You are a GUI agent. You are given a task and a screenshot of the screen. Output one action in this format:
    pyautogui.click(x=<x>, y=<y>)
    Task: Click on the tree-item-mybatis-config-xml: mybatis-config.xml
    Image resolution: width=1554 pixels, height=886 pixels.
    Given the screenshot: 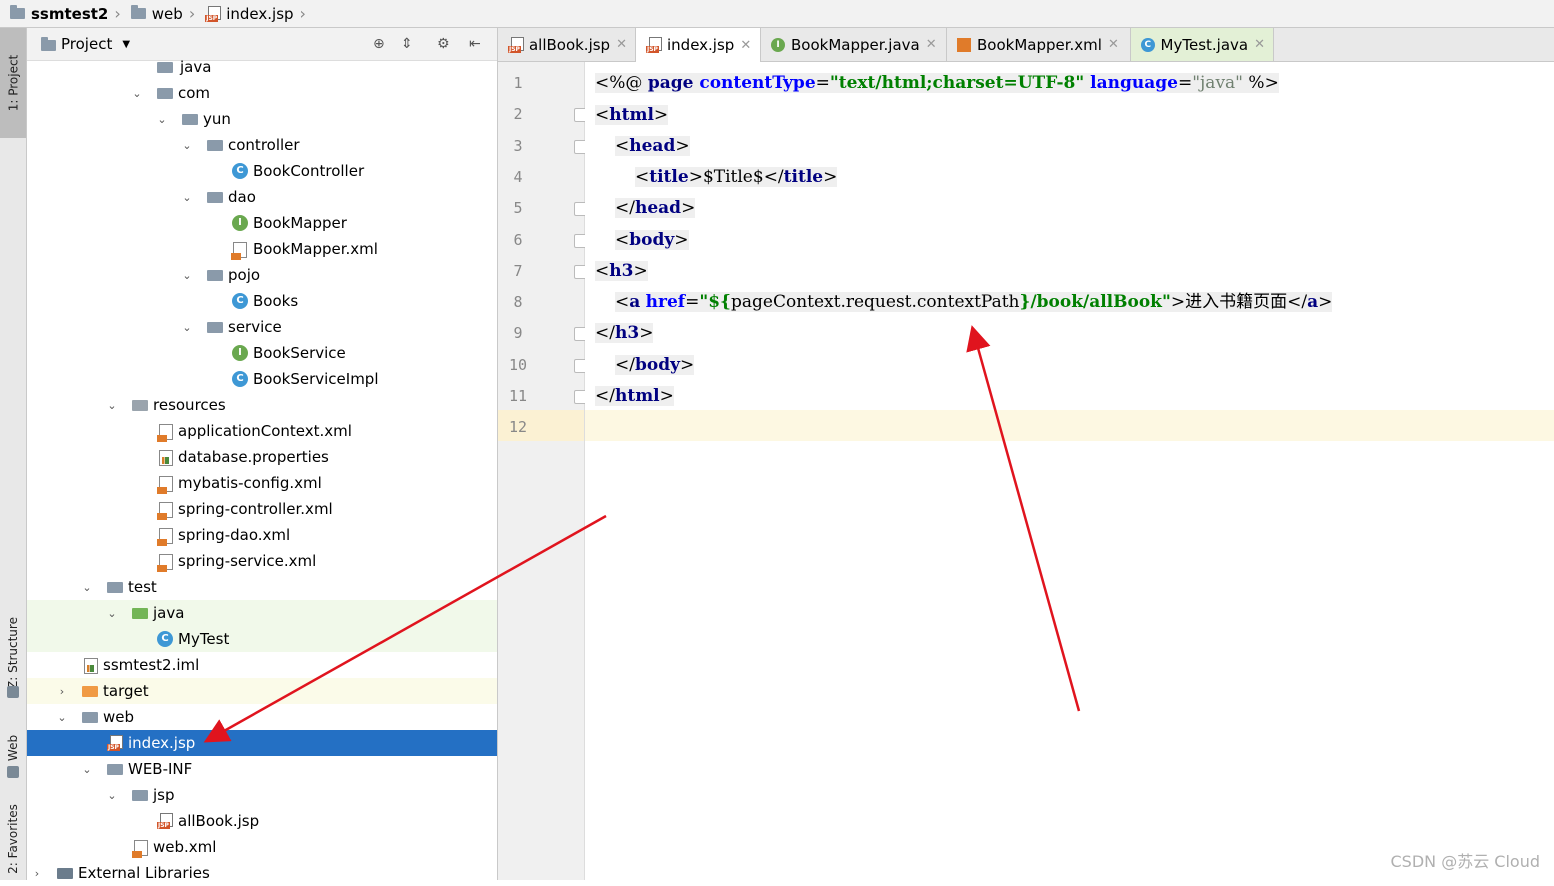 What is the action you would take?
    pyautogui.click(x=262, y=483)
    